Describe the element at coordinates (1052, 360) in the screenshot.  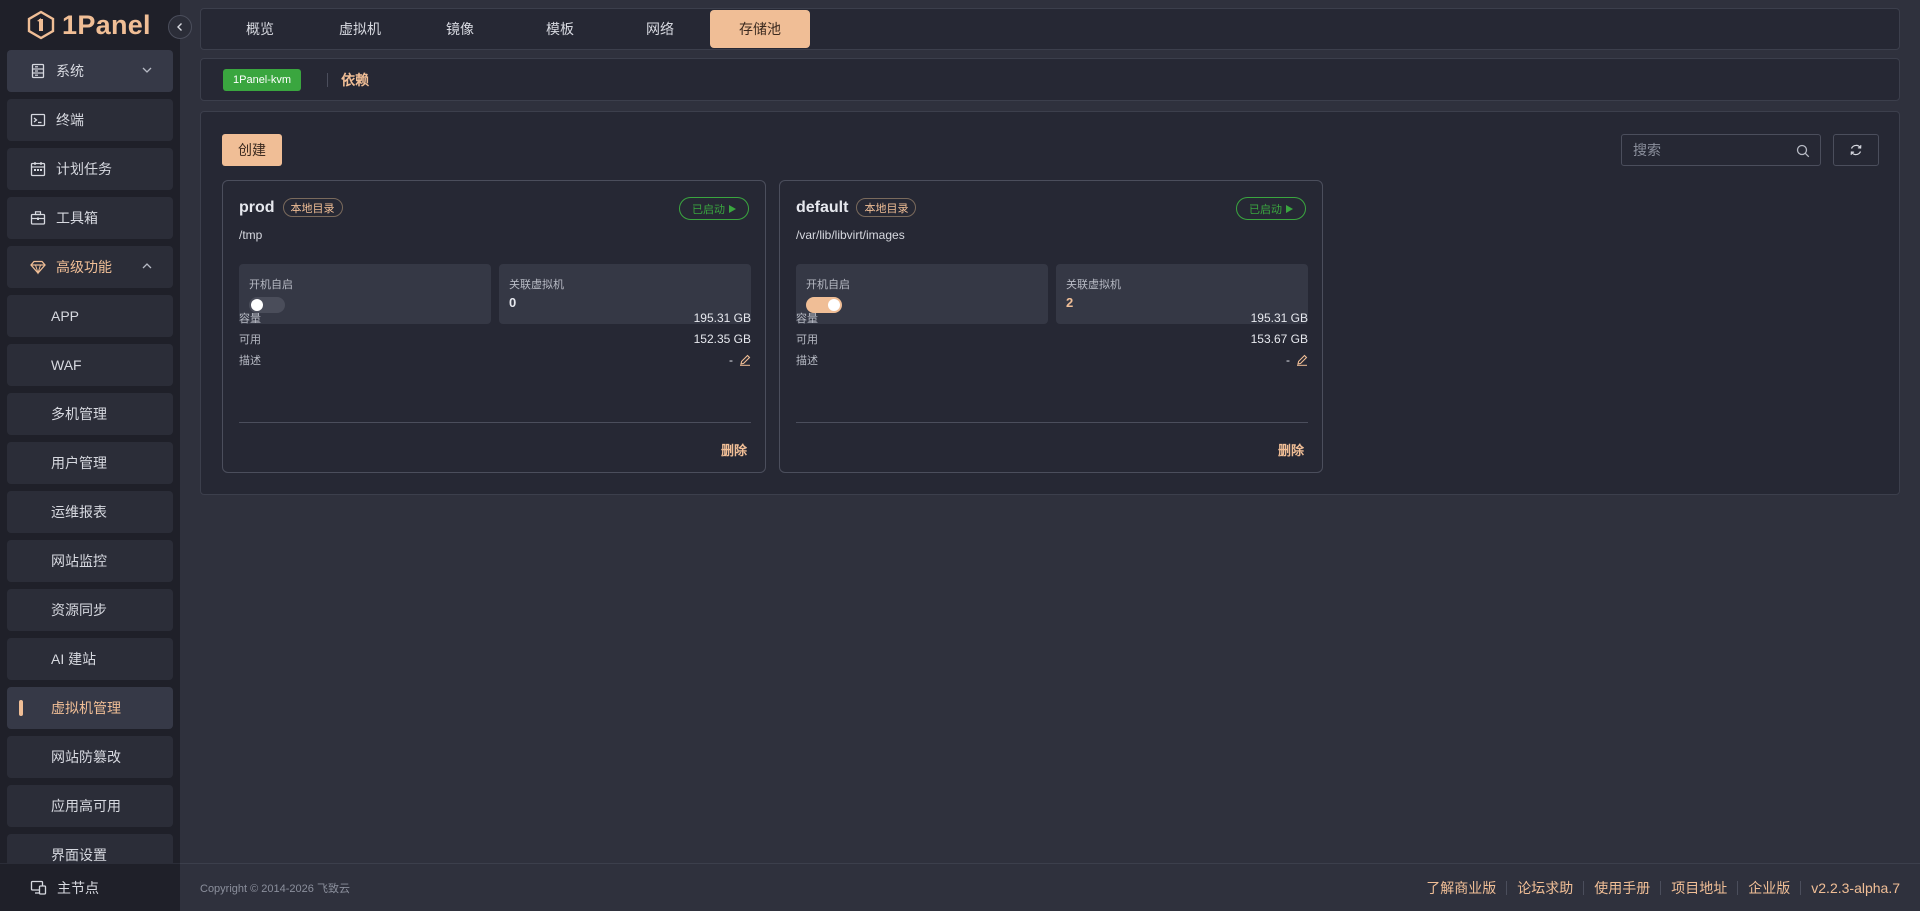
I see `description-row: 描述 -` at that location.